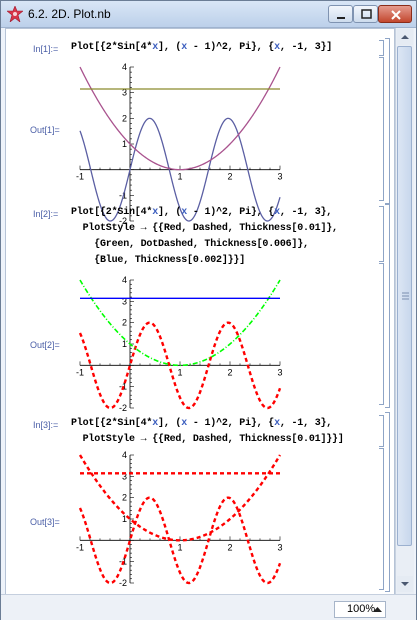 The image size is (417, 620). I want to click on out-label: Out[2]=, so click(45, 345).